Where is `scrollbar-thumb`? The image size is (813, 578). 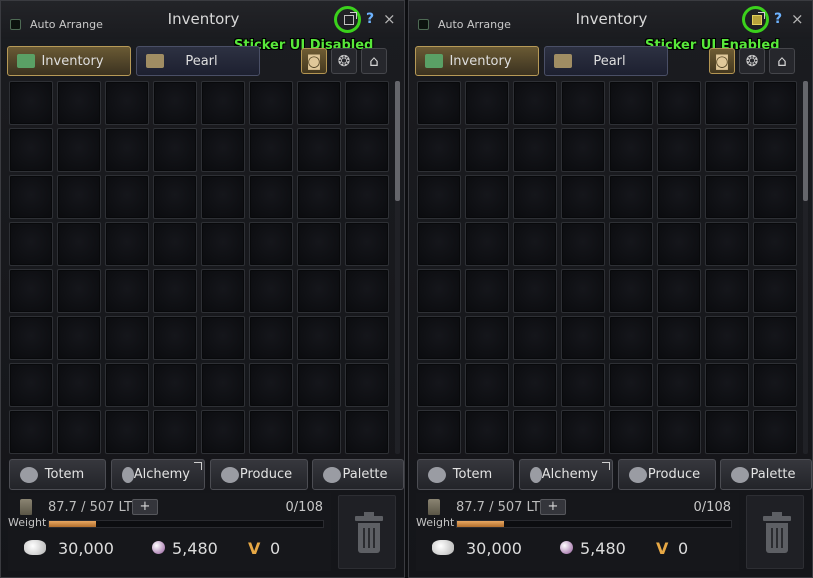
scrollbar-thumb is located at coordinates (397, 141).